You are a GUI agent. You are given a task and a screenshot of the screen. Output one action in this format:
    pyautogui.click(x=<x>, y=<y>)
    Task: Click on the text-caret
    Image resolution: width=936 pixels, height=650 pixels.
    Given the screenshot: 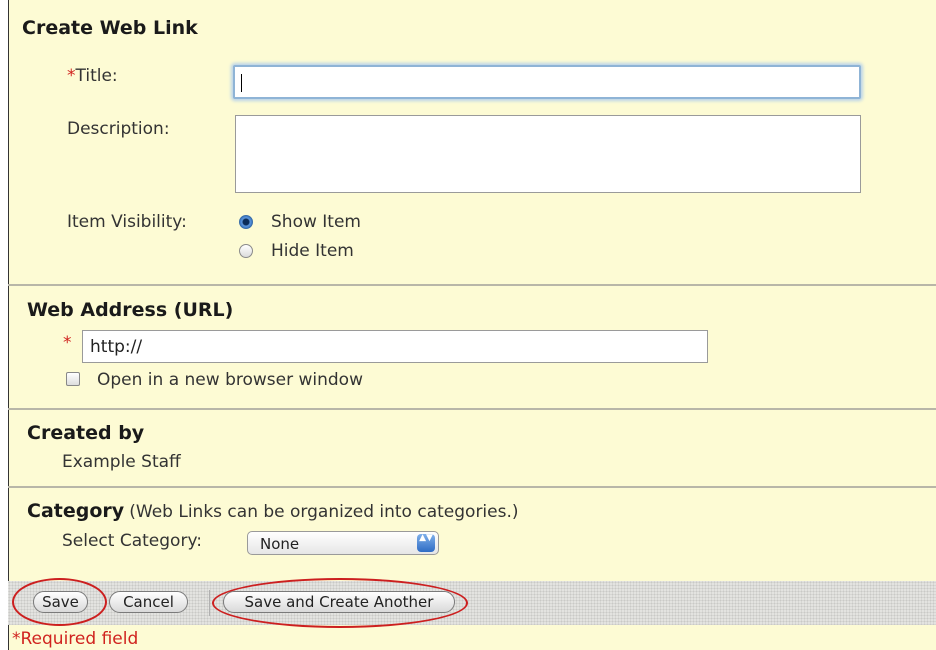 What is the action you would take?
    pyautogui.click(x=241, y=83)
    